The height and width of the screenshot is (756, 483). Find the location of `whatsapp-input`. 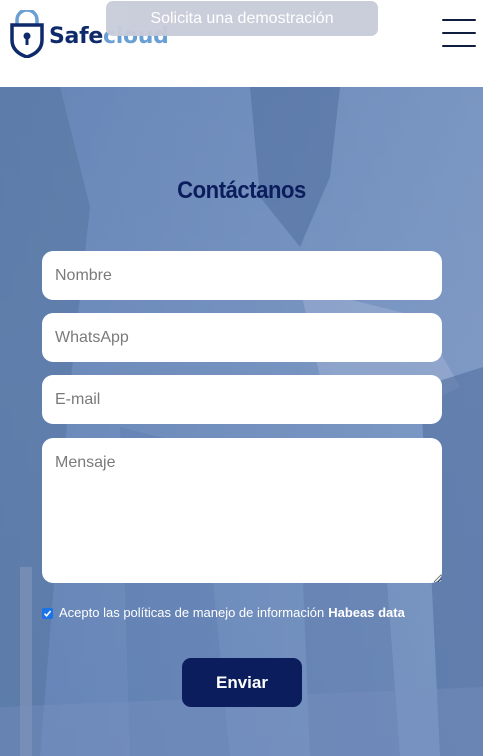

whatsapp-input is located at coordinates (242, 337).